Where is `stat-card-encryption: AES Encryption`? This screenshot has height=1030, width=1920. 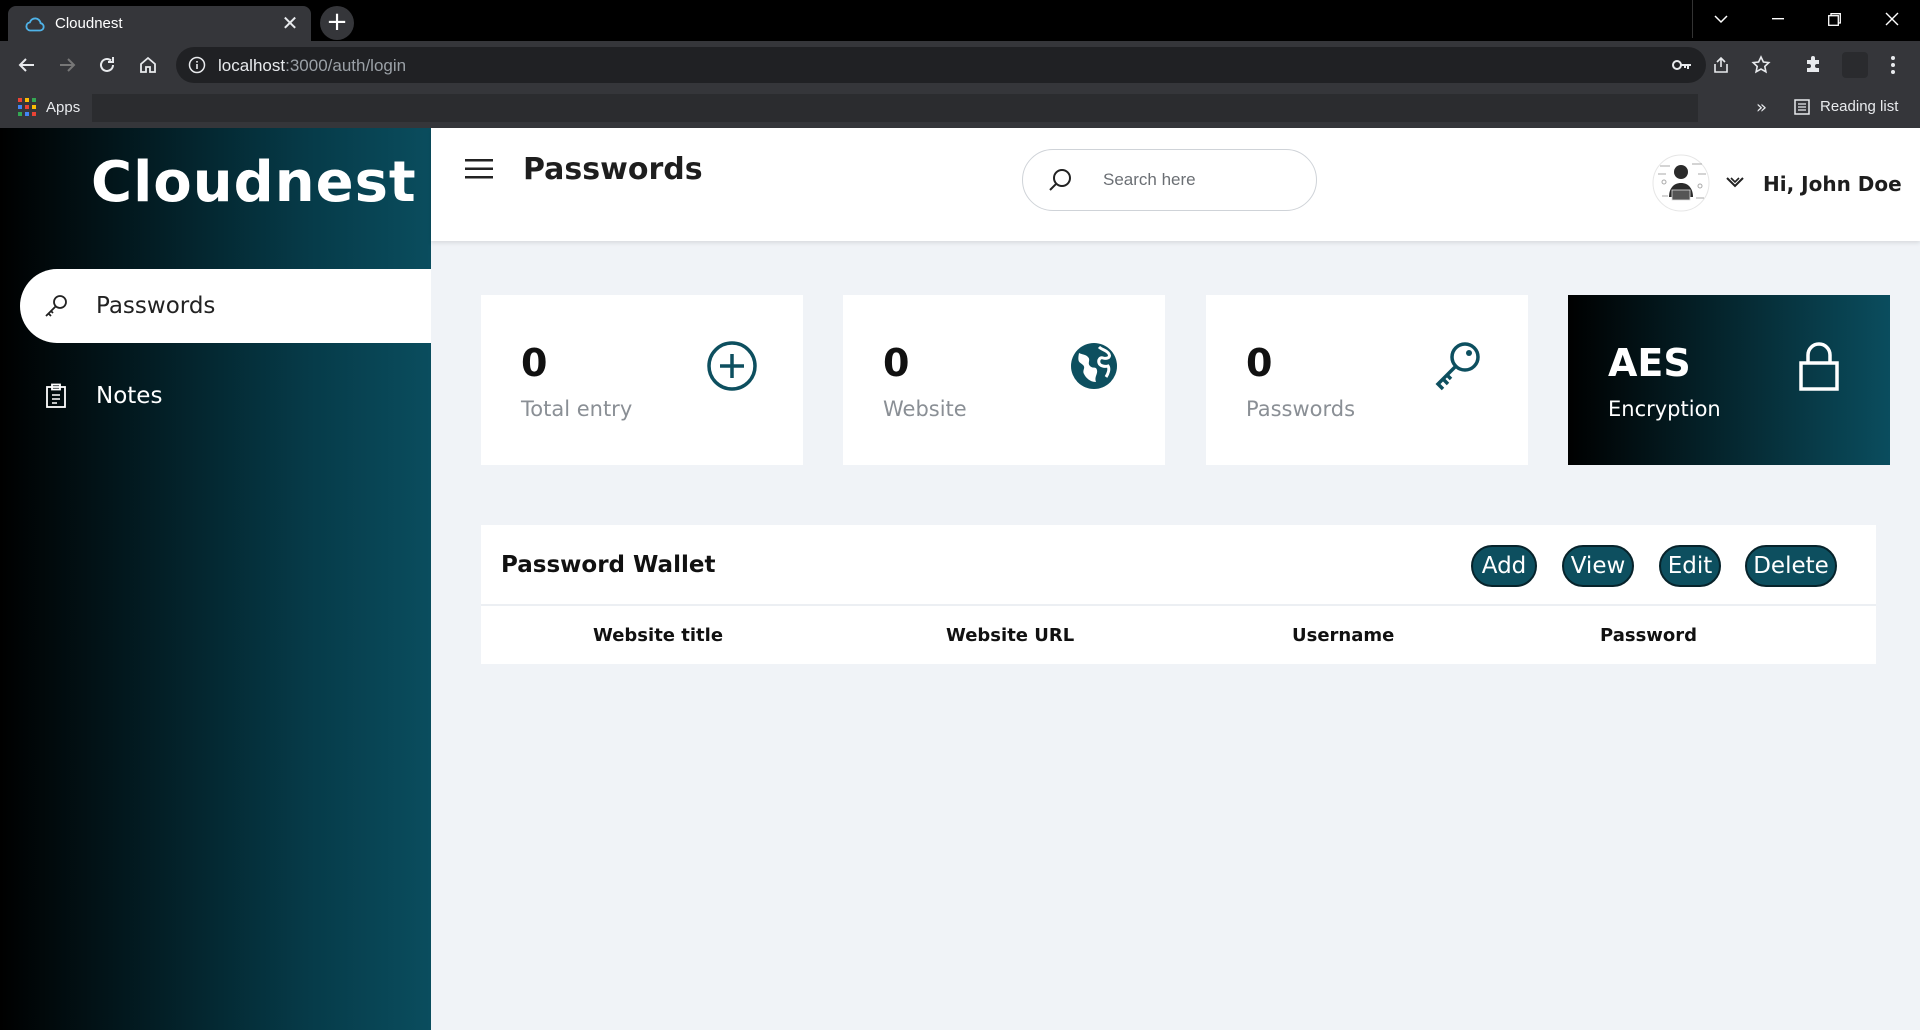 stat-card-encryption: AES Encryption is located at coordinates (1729, 380).